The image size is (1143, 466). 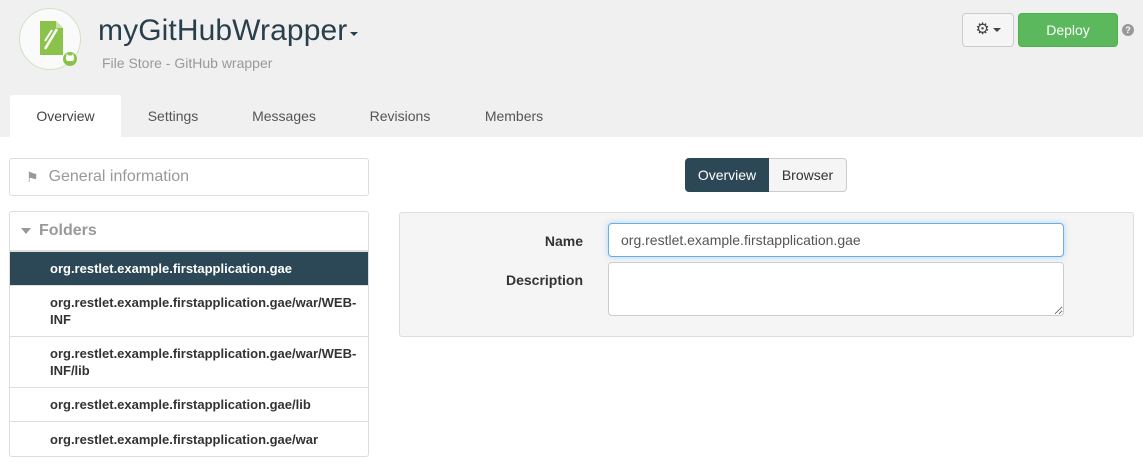 I want to click on general-information-label: General information, so click(x=119, y=176).